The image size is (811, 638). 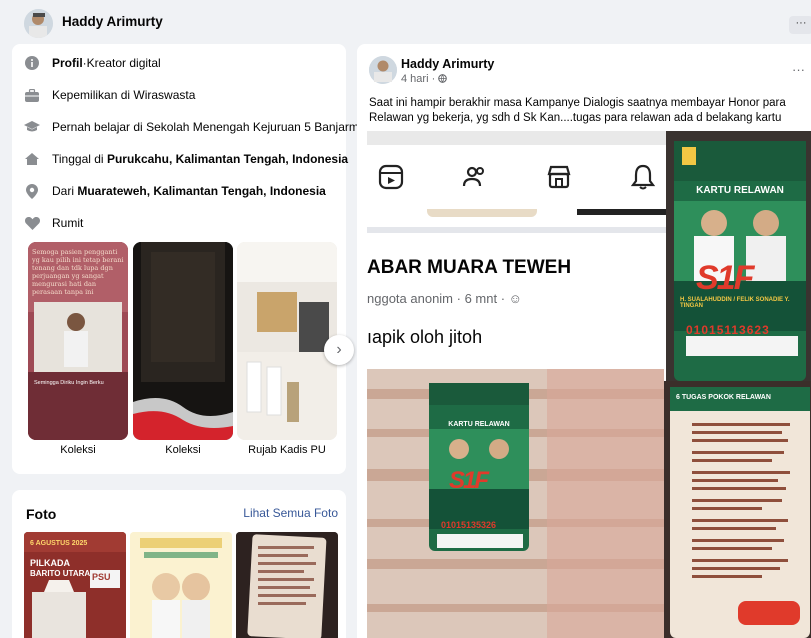 What do you see at coordinates (32, 191) in the screenshot?
I see `location-pin-icon` at bounding box center [32, 191].